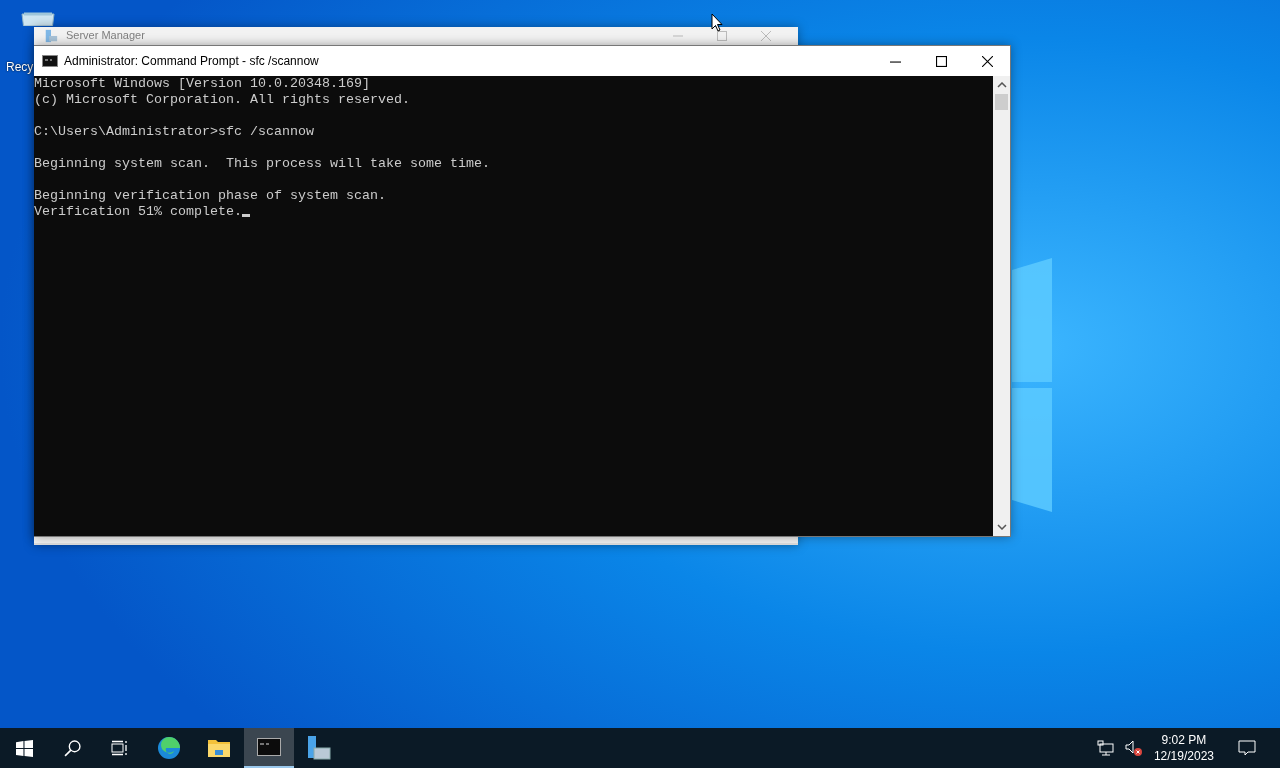  What do you see at coordinates (210, 195) in the screenshot?
I see `console-line: Beginning verification phase of system scan.` at bounding box center [210, 195].